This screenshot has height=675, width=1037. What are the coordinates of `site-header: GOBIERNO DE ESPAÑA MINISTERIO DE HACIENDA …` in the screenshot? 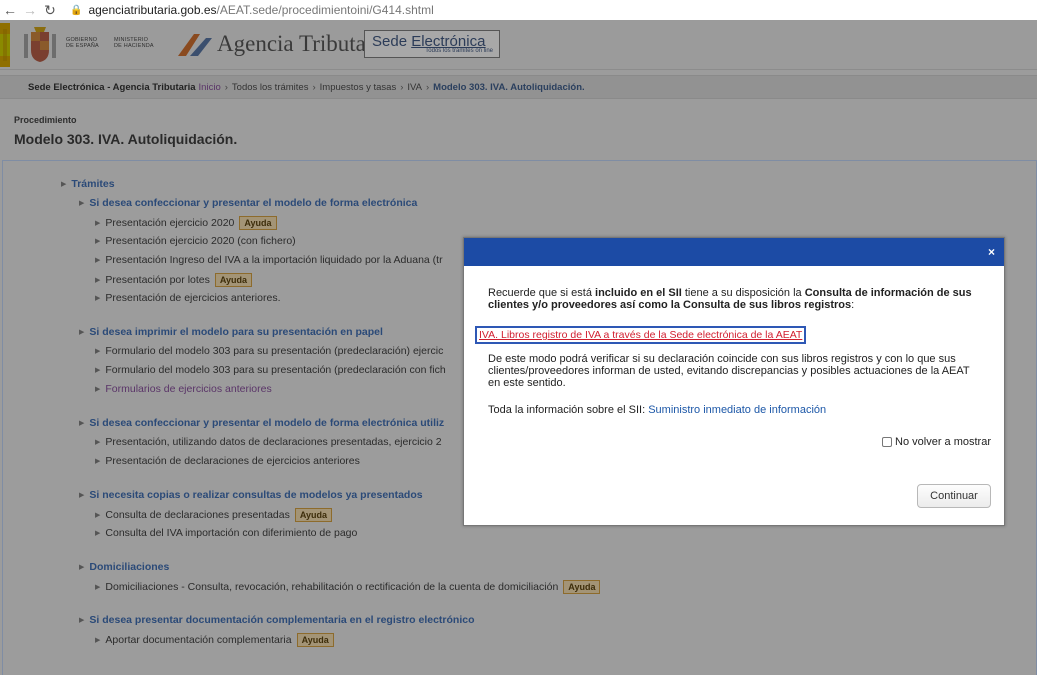 It's located at (518, 45).